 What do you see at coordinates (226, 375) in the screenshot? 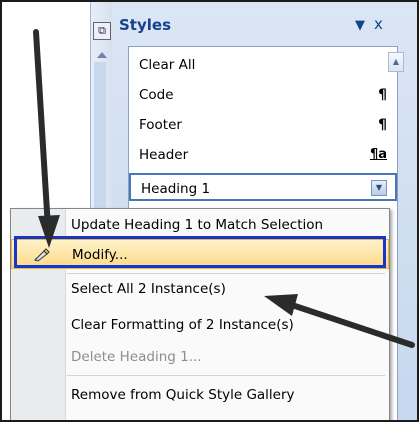
I see `menu-separator` at bounding box center [226, 375].